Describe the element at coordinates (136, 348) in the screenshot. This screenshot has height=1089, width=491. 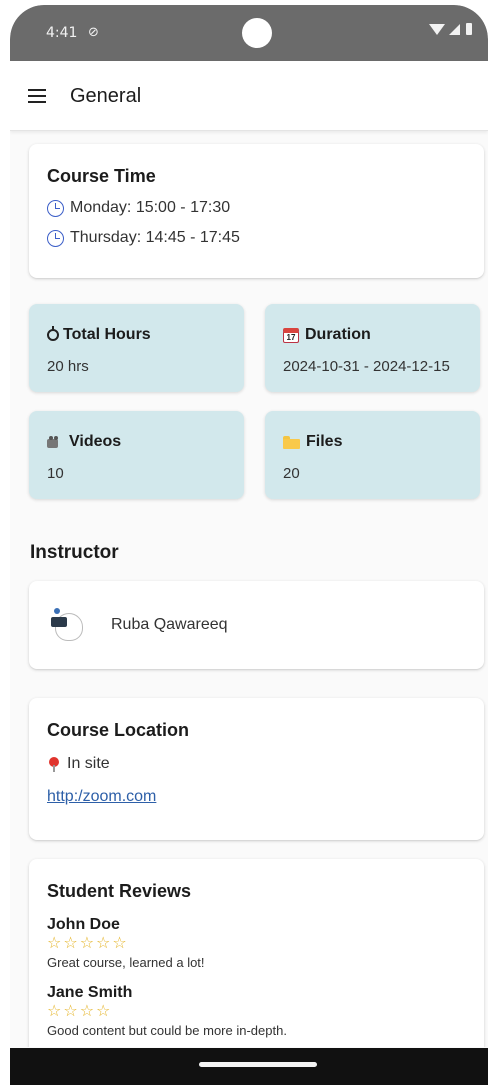
I see `total-hours-tile: Total Hours 20 hrs` at that location.